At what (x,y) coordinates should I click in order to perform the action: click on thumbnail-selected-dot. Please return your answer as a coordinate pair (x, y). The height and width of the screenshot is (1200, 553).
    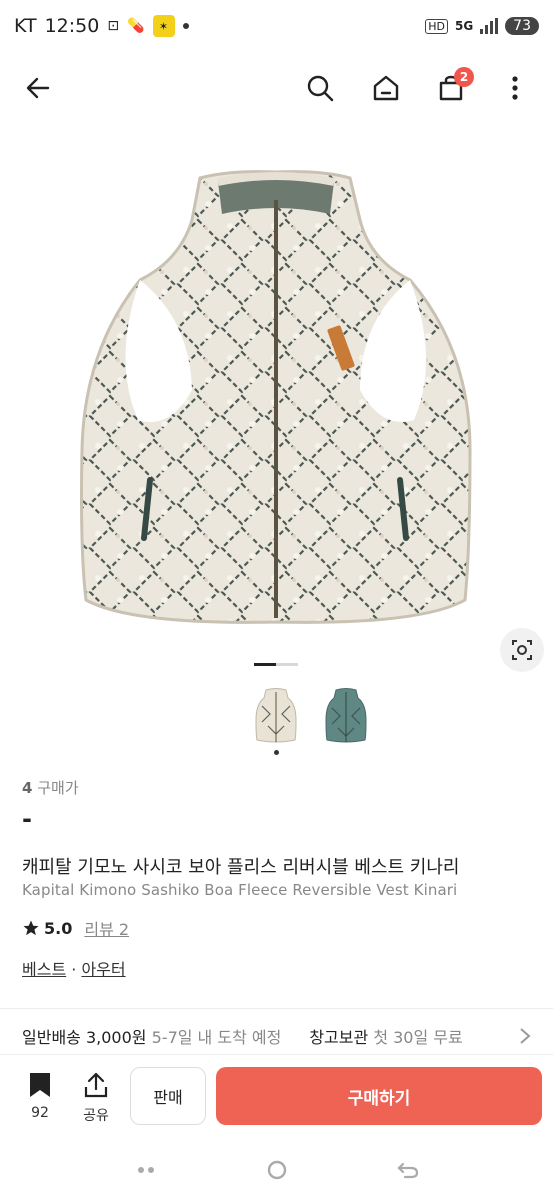
    Looking at the image, I should click on (276, 752).